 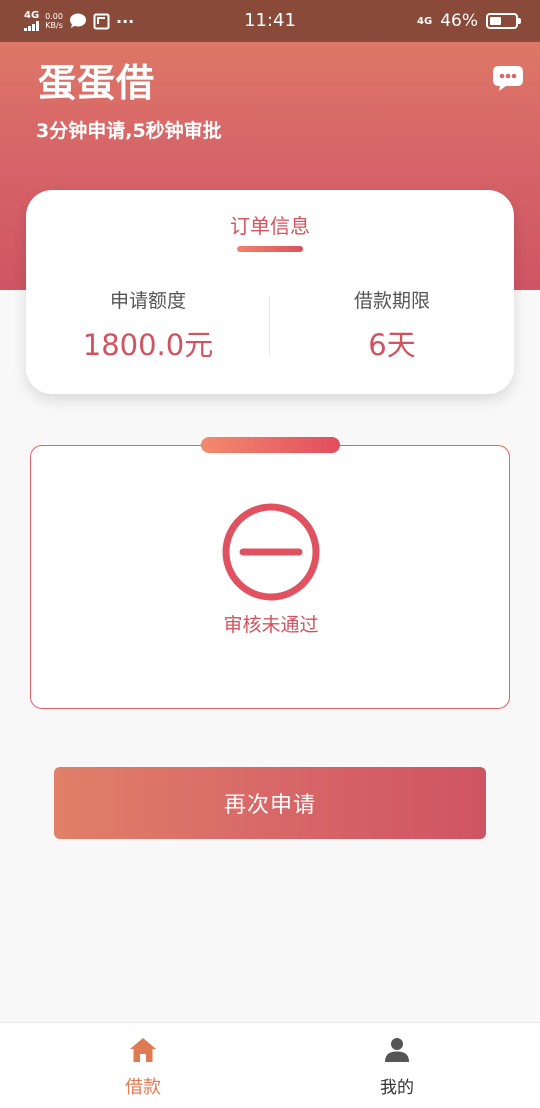 I want to click on app-slogan: 3分钟申请,5秒钟审批, so click(x=129, y=131).